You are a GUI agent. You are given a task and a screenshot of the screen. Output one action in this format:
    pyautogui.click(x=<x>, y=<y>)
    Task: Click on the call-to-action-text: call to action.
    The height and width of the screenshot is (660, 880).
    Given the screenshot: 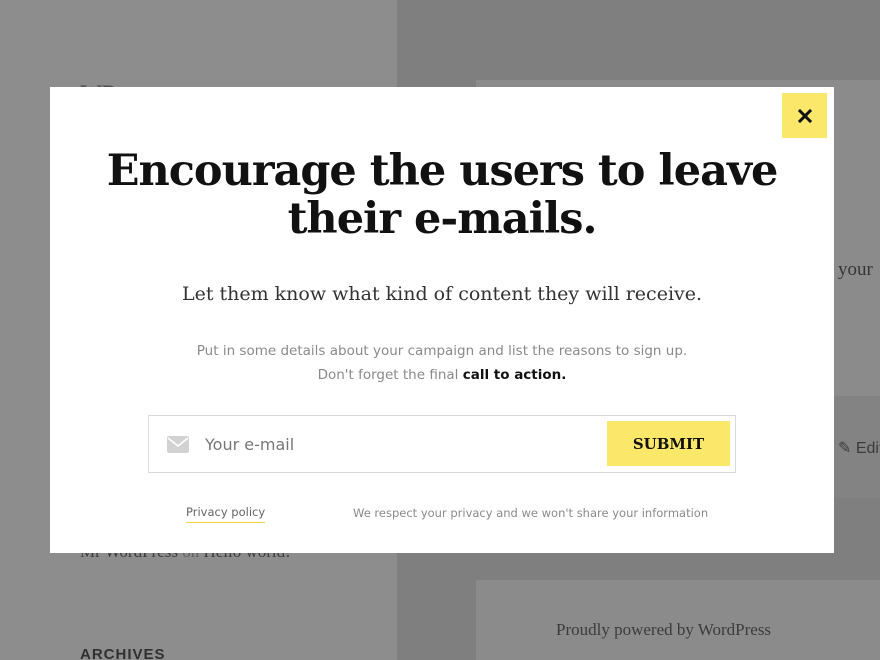 What is the action you would take?
    pyautogui.click(x=514, y=375)
    